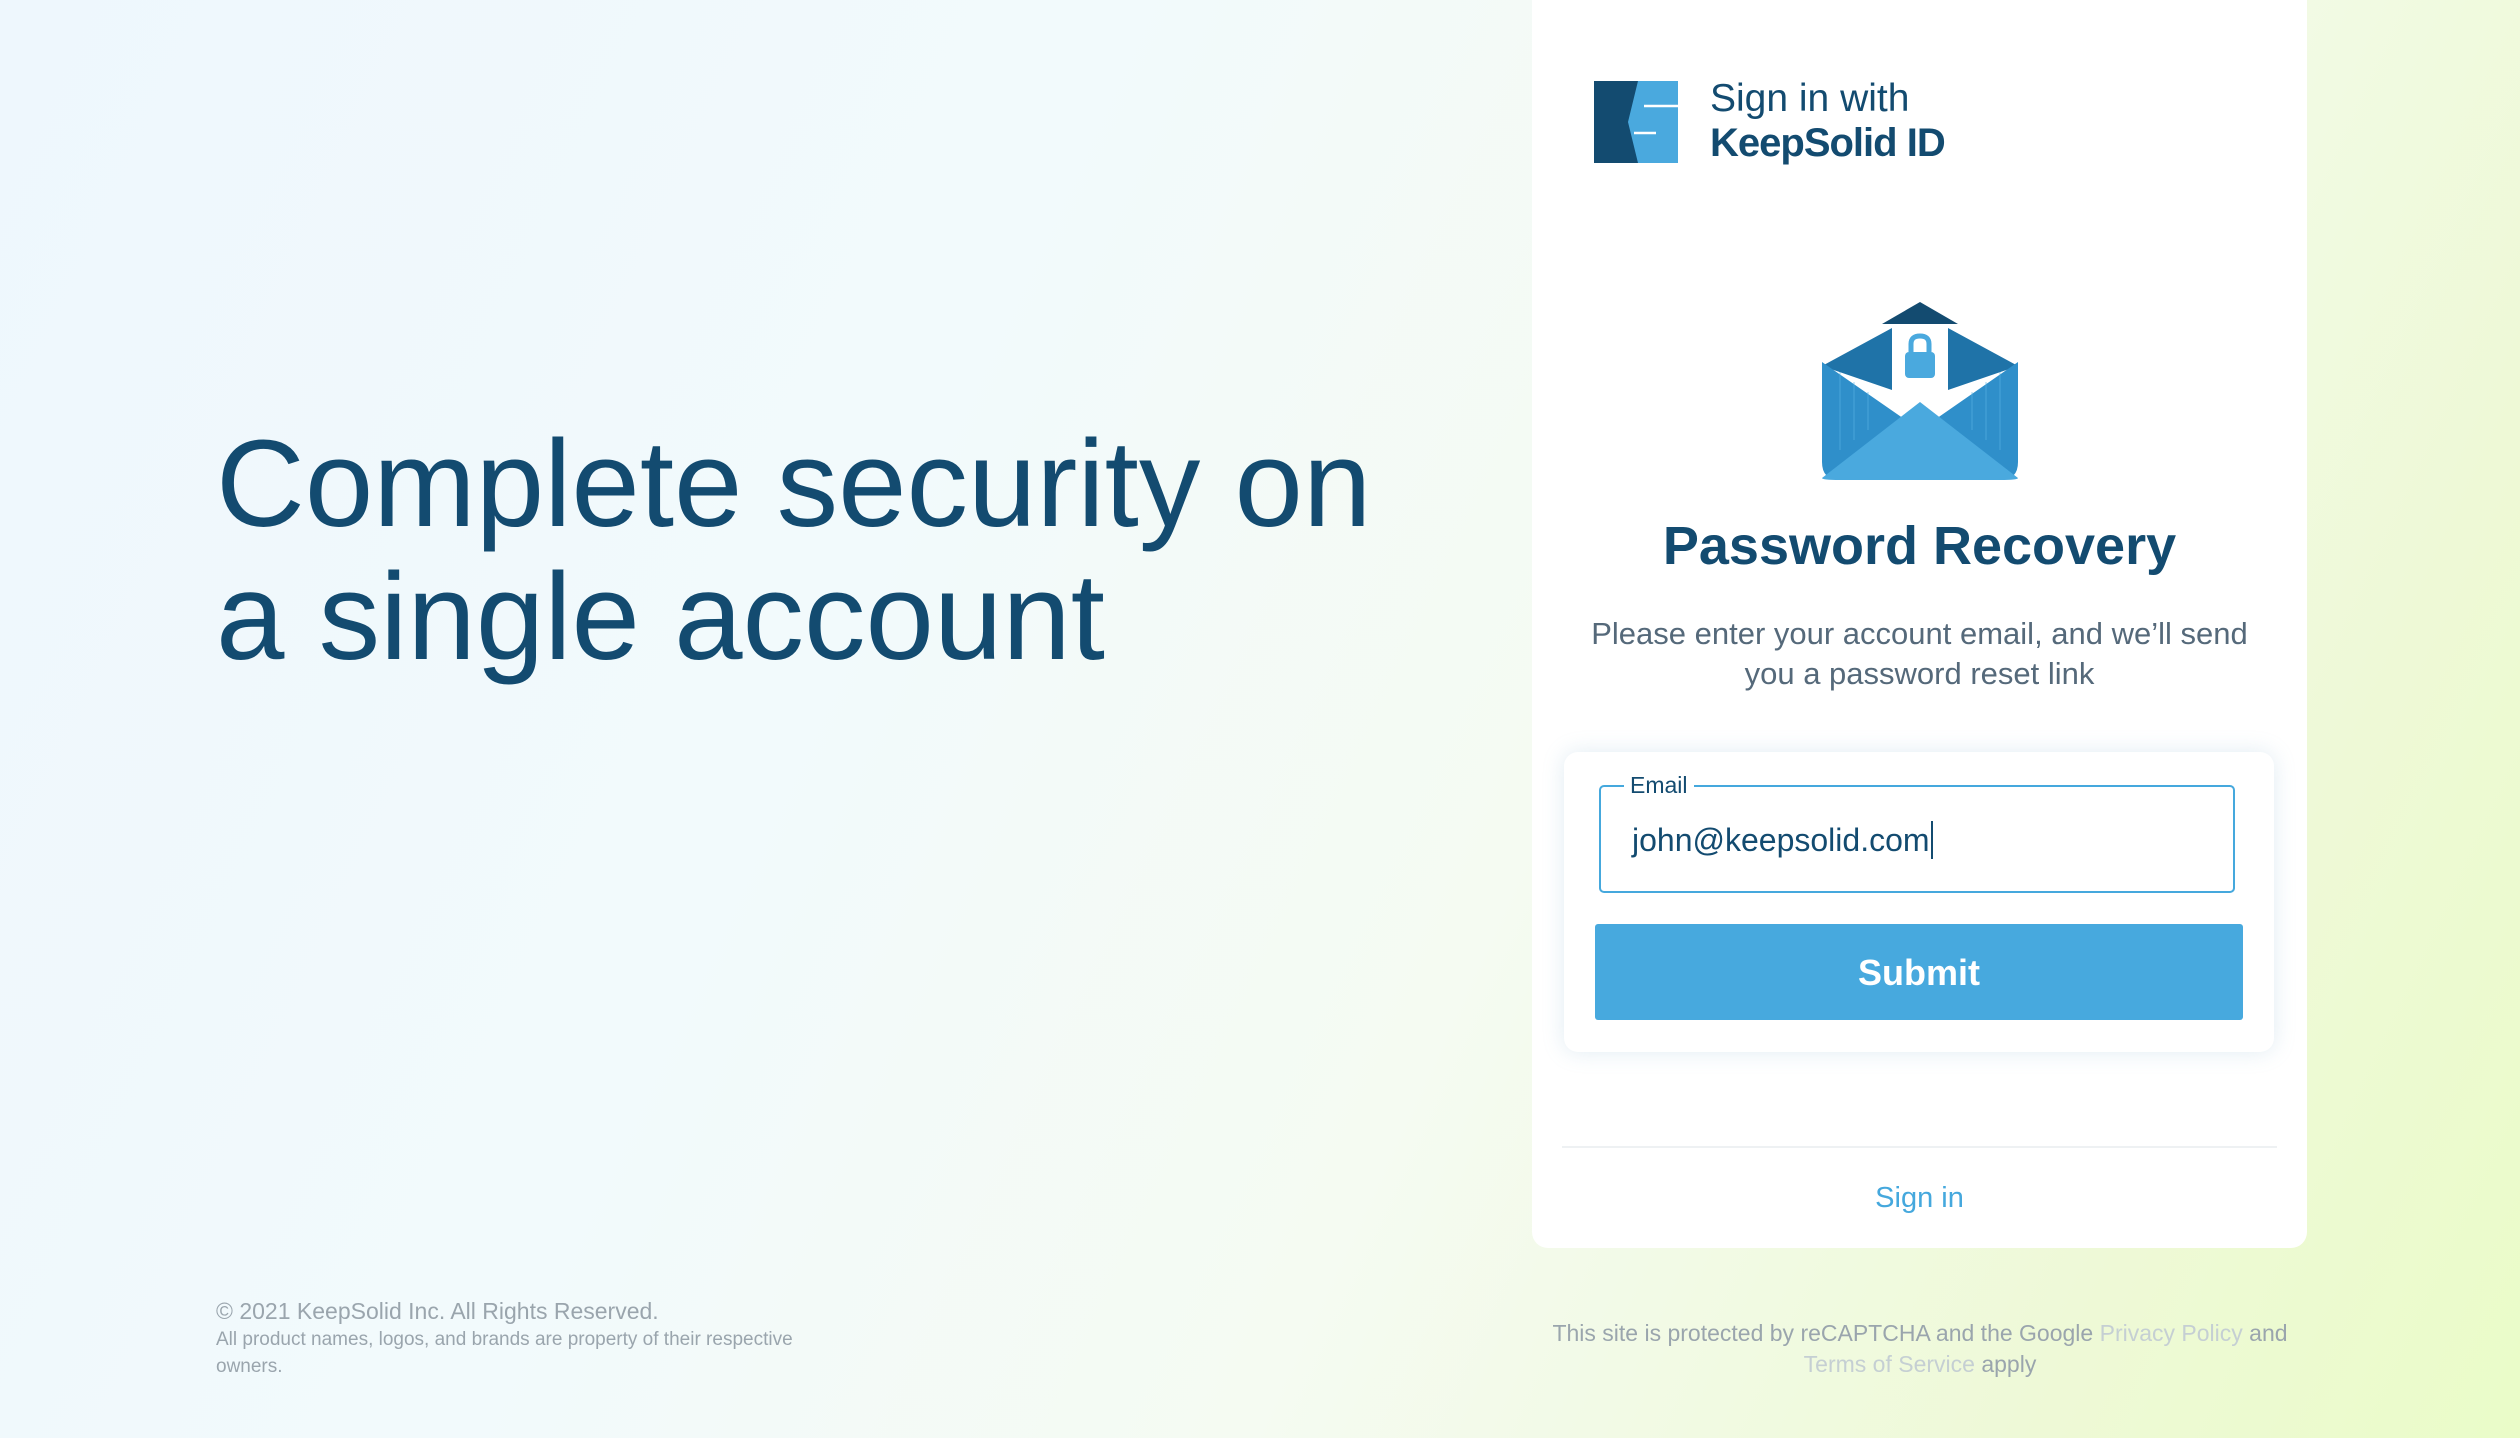 This screenshot has width=2520, height=1438. Describe the element at coordinates (2009, 1364) in the screenshot. I see `apply-text: apply` at that location.